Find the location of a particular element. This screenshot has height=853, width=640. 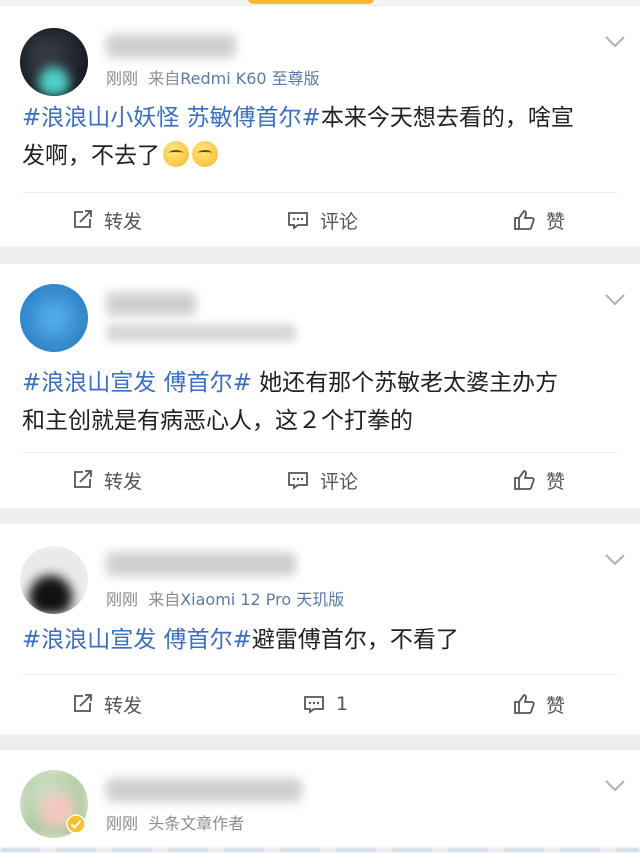

hashtag-link: #浪浪山小妖怪 苏敏傅首尔# is located at coordinates (171, 118).